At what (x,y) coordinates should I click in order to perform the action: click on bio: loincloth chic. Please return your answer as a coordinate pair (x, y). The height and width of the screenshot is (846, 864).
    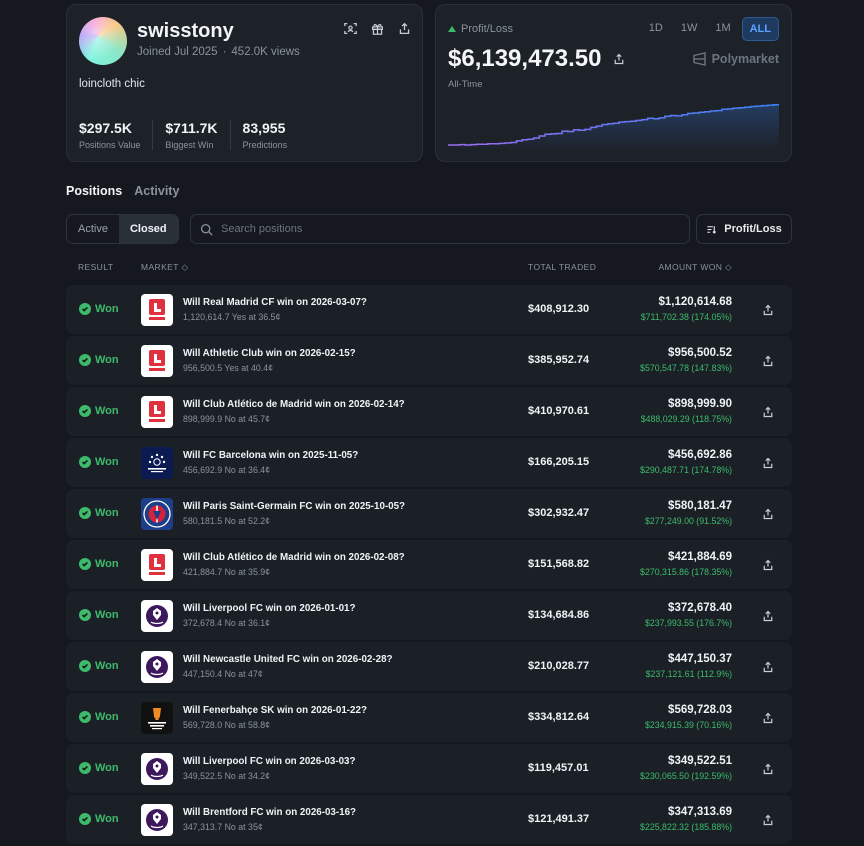
    Looking at the image, I should click on (112, 84).